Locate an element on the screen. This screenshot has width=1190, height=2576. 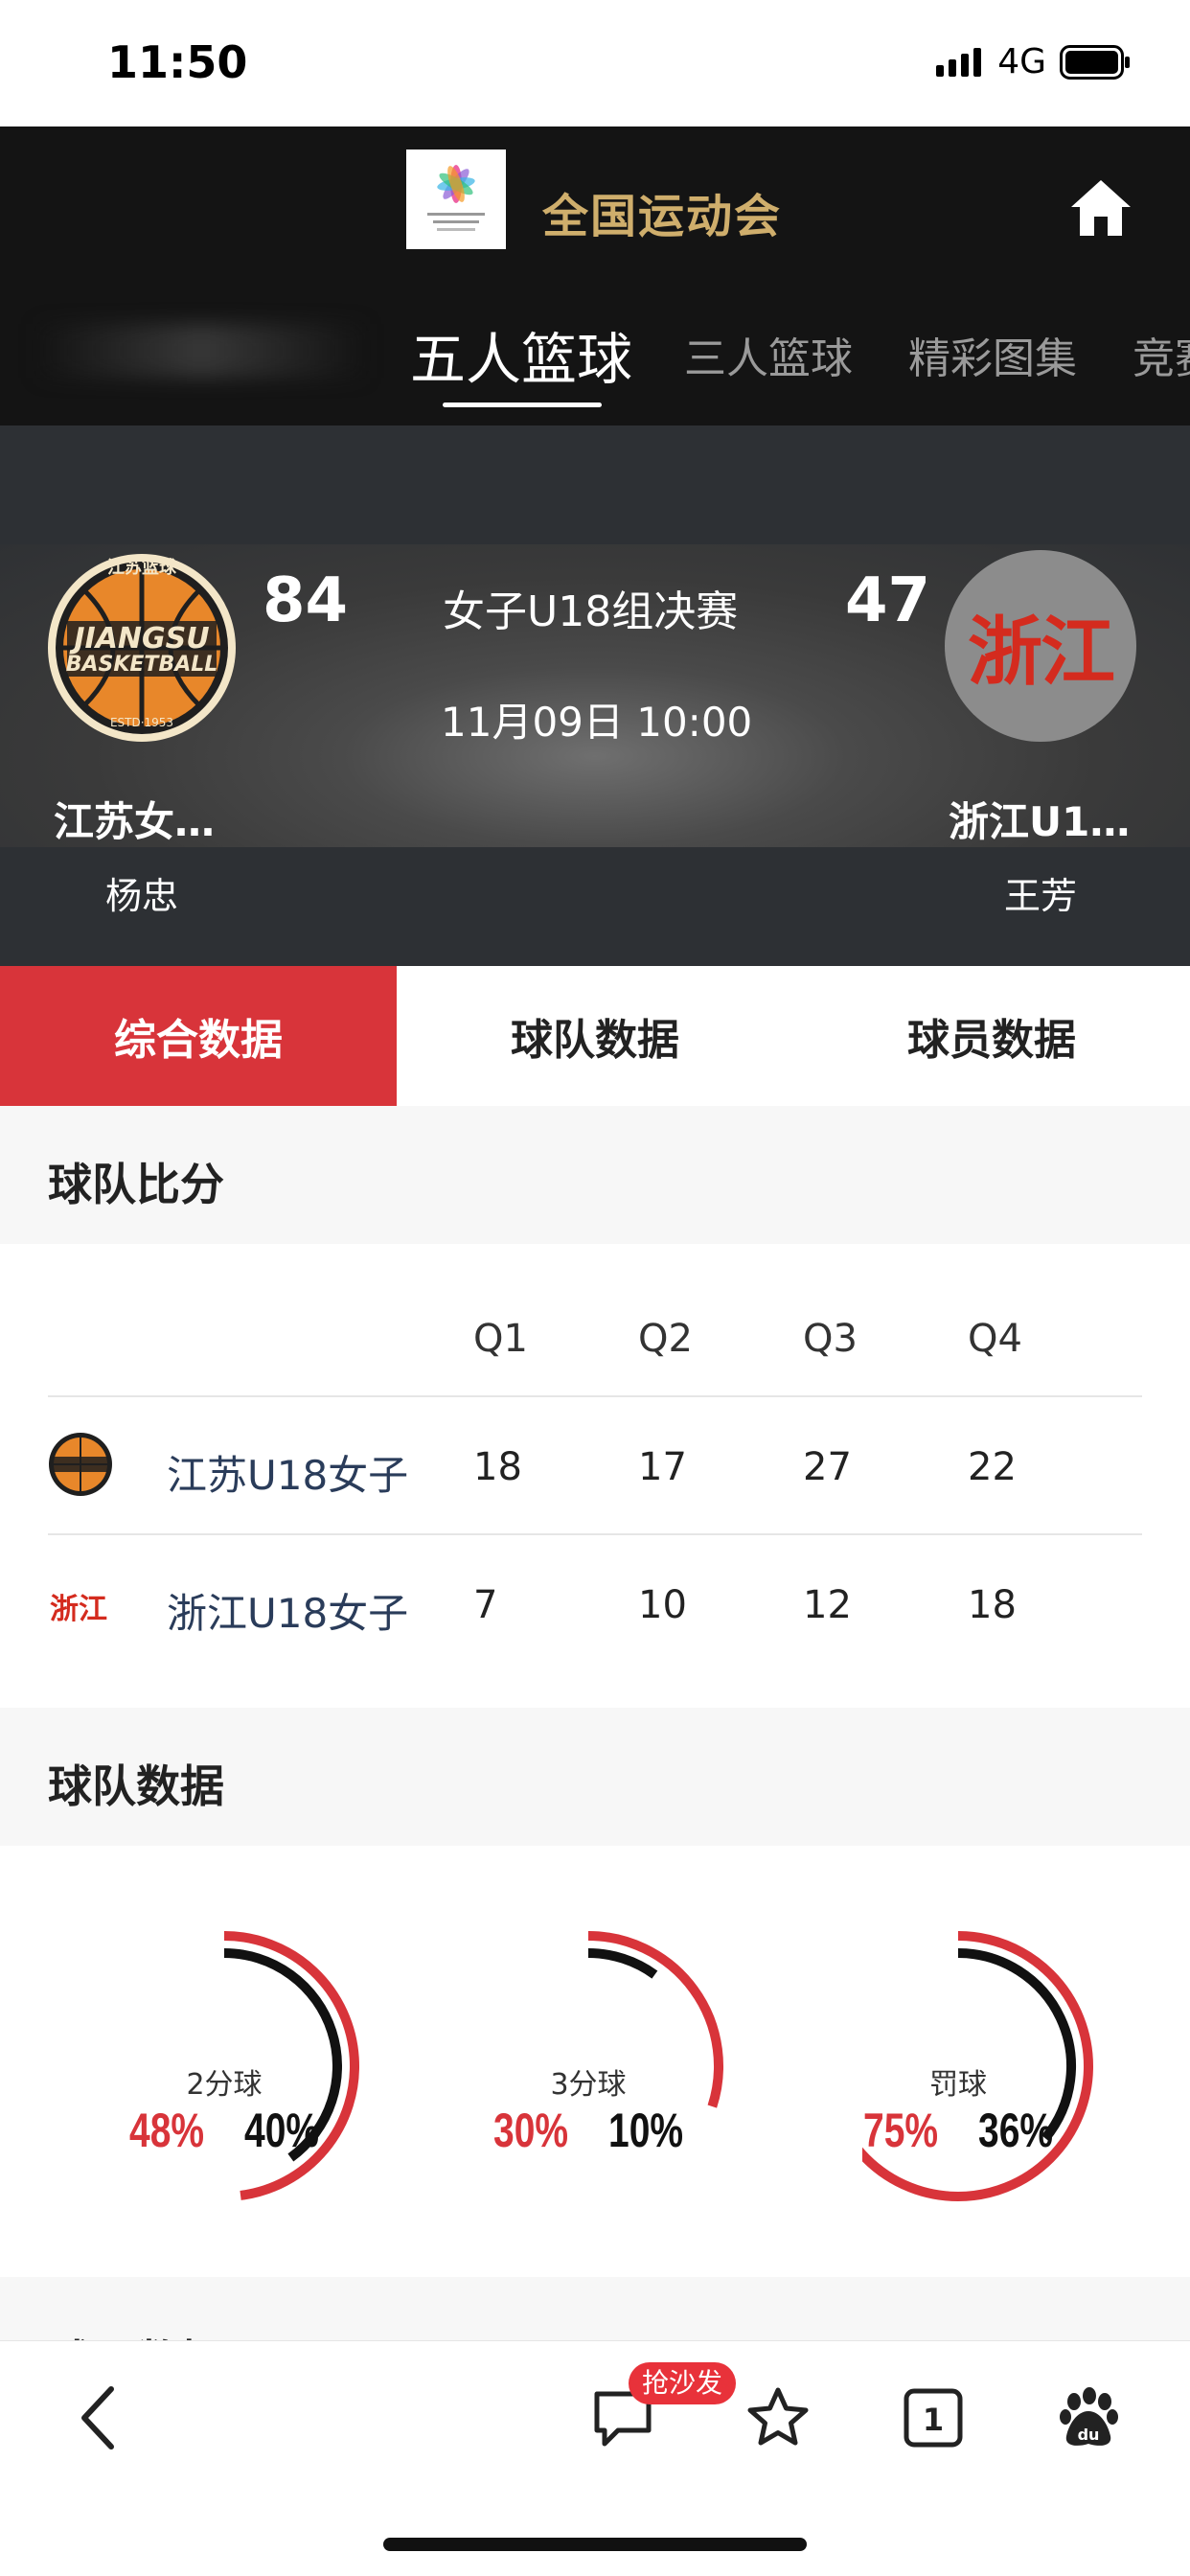
games-emblem-icon is located at coordinates (456, 198).